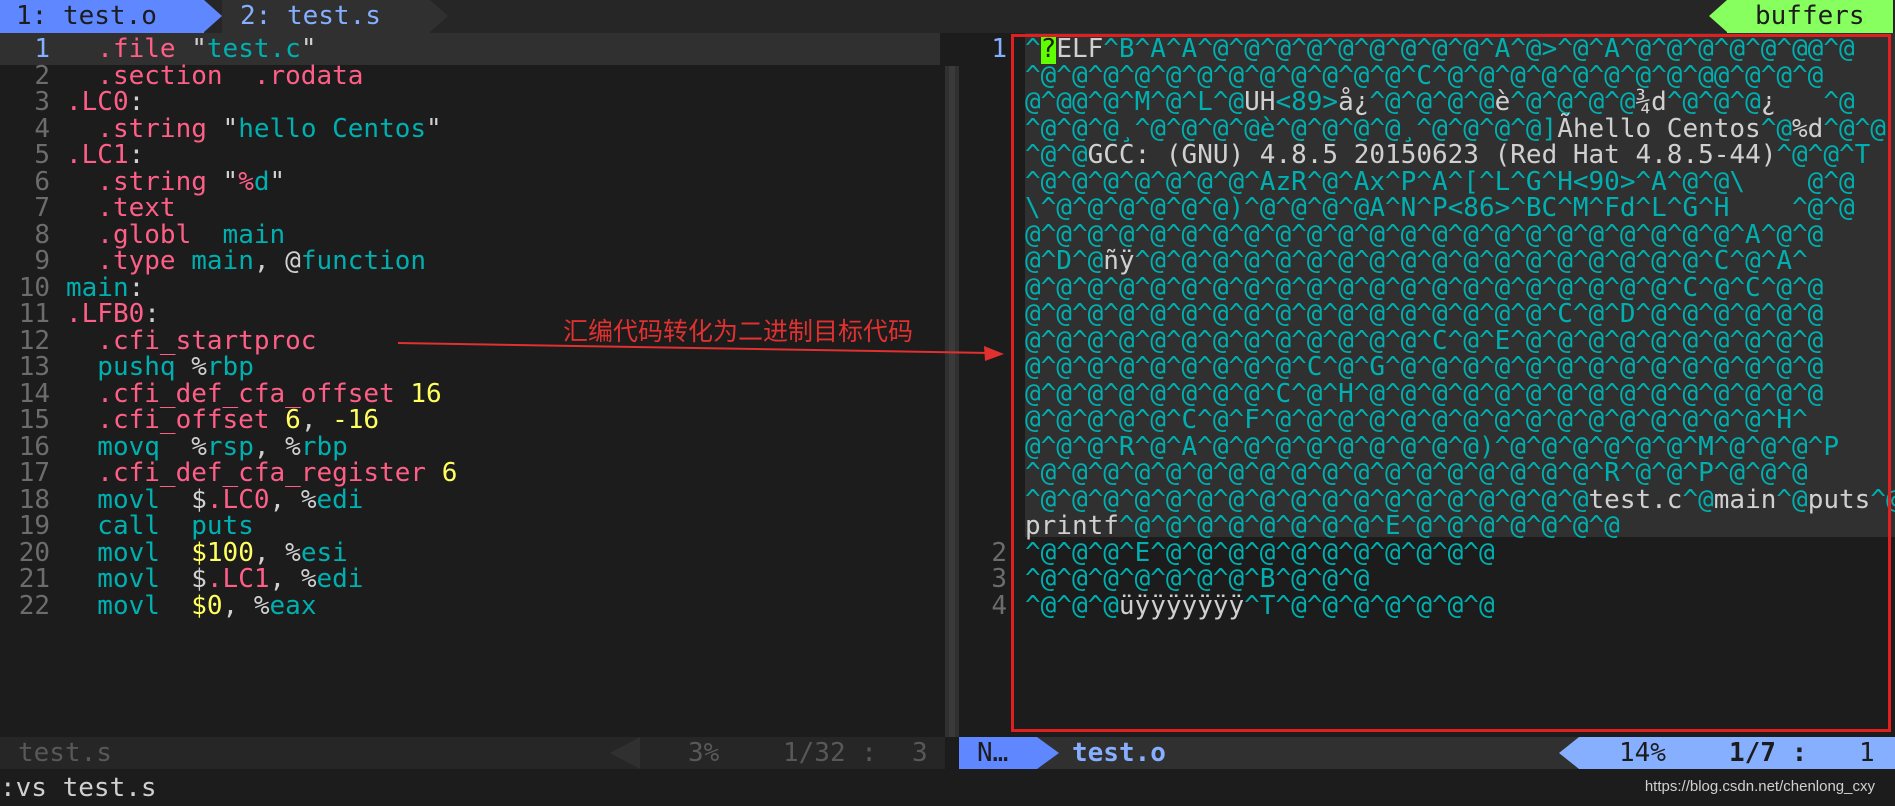 The width and height of the screenshot is (1895, 806). Describe the element at coordinates (129, 605) in the screenshot. I see `code-token: movl` at that location.